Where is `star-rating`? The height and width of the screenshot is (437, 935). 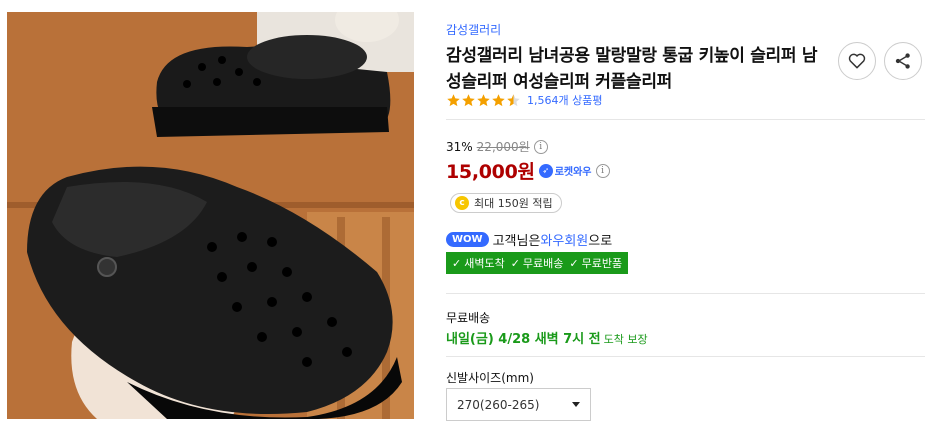 star-rating is located at coordinates (483, 100).